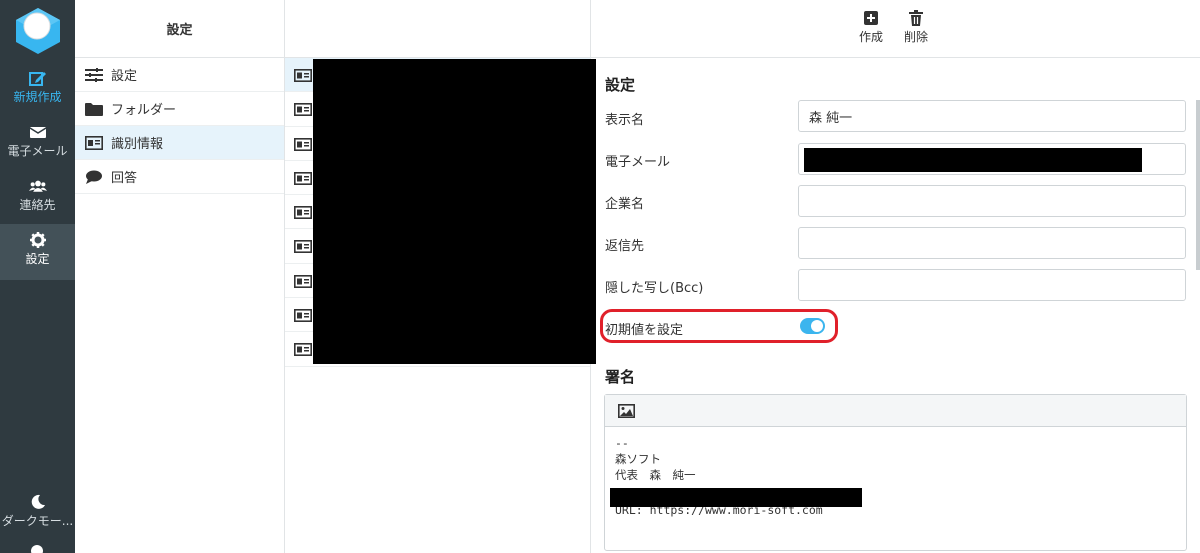 The image size is (1200, 553). I want to click on nav-email: 電子メール, so click(37, 143).